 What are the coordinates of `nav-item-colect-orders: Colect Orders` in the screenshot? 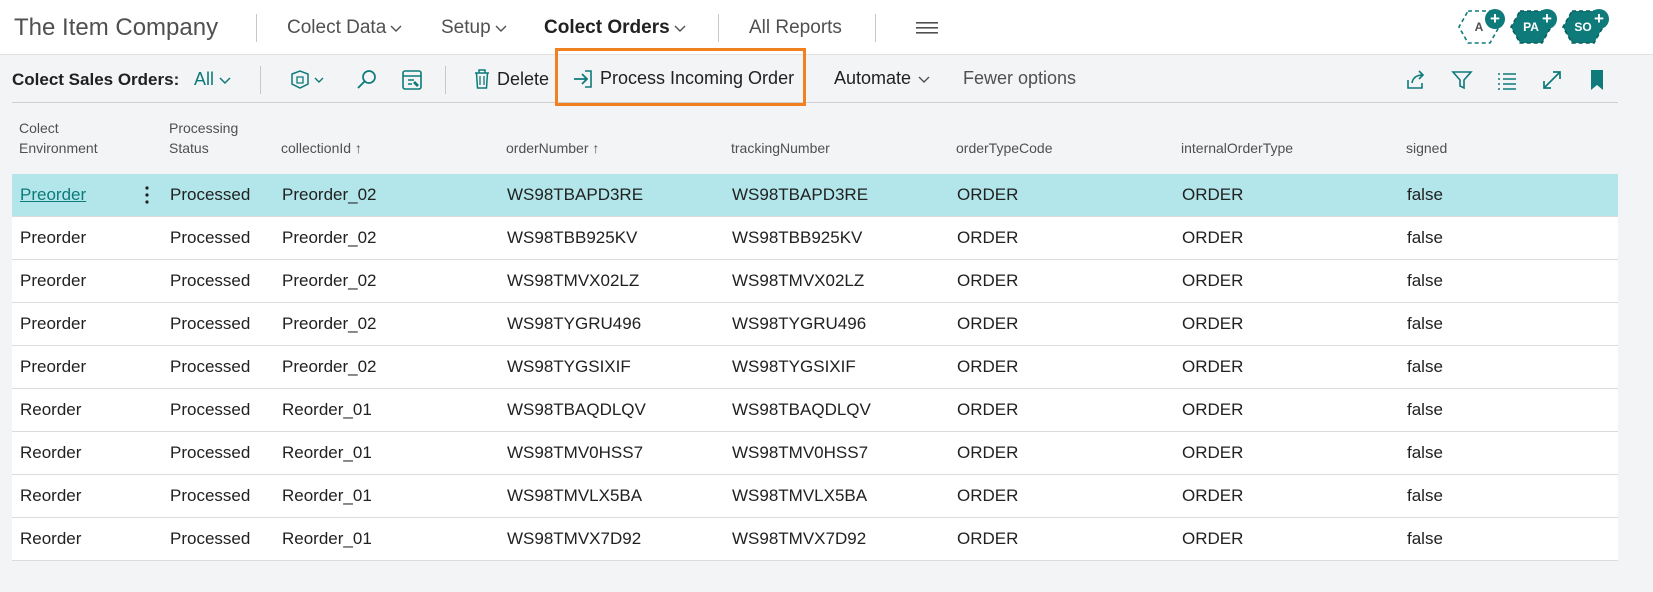 It's located at (615, 28).